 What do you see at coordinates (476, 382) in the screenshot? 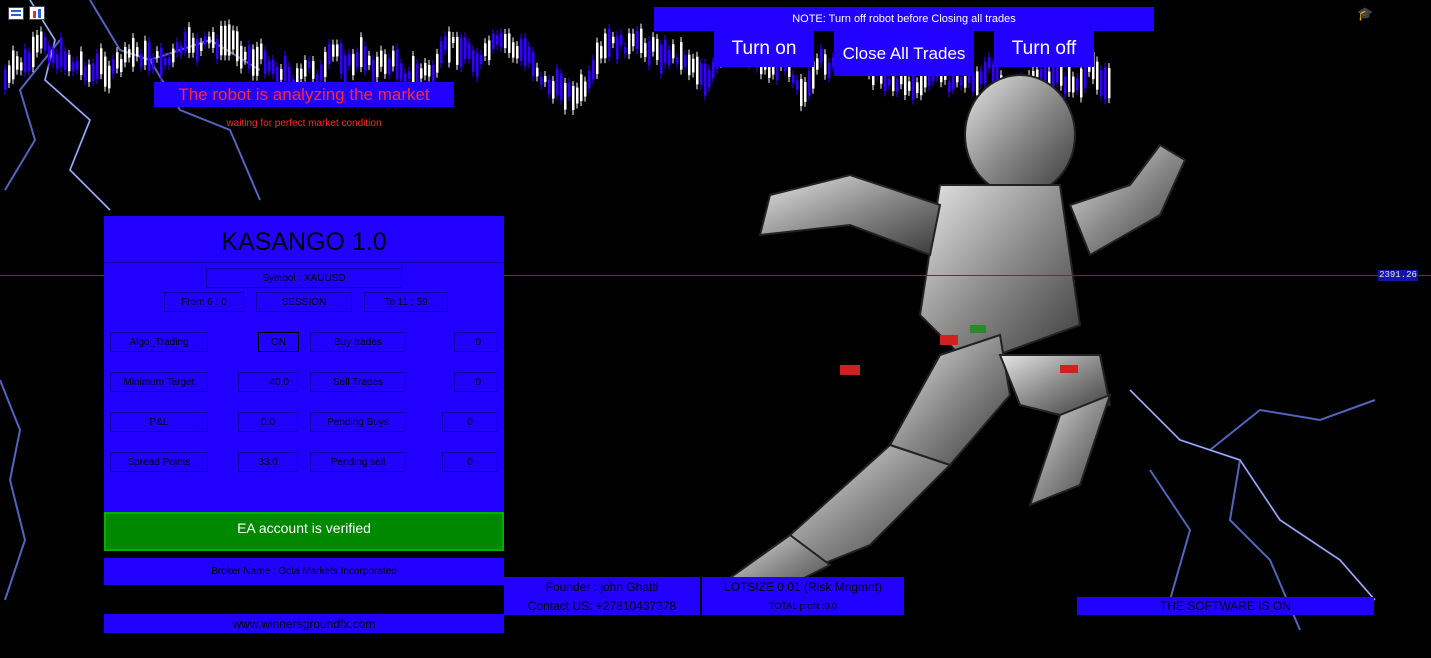
I see `sell-trades-value: 0` at bounding box center [476, 382].